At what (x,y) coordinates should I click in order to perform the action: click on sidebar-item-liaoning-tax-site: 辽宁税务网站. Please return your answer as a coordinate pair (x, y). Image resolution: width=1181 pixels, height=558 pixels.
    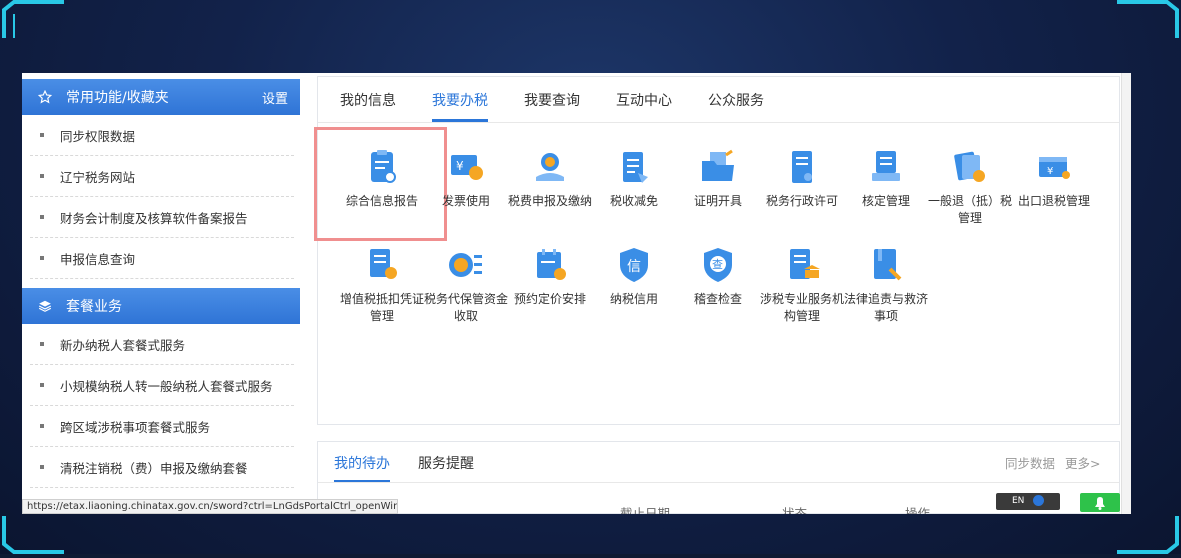
    Looking at the image, I should click on (162, 176).